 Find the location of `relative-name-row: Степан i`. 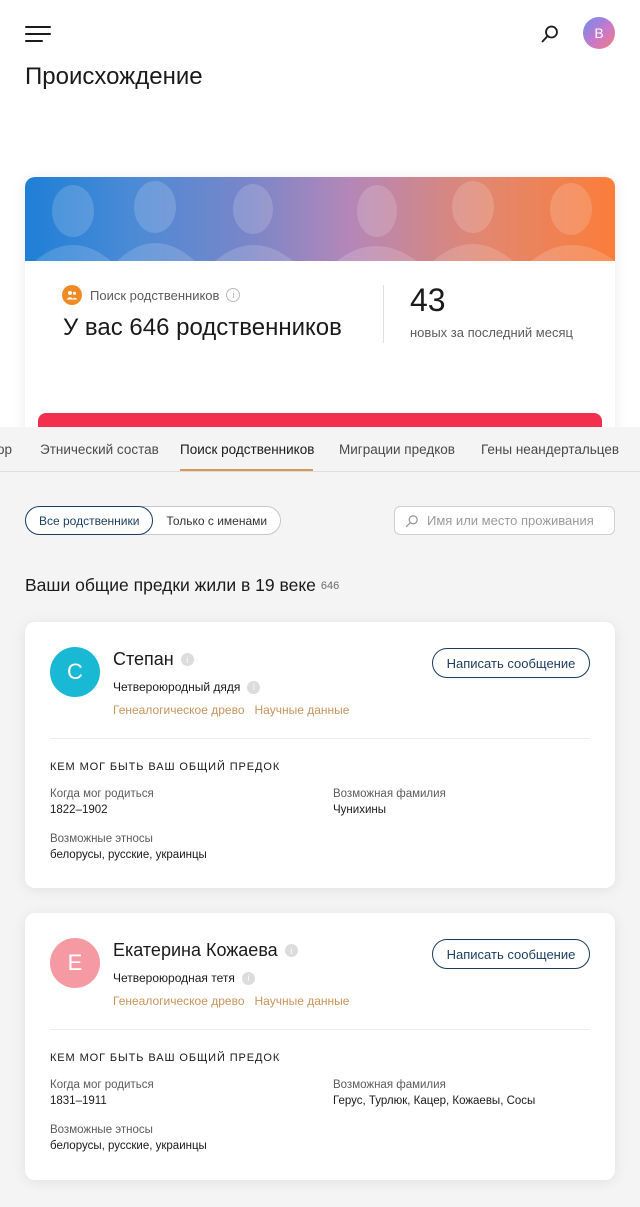

relative-name-row: Степан i is located at coordinates (153, 659).